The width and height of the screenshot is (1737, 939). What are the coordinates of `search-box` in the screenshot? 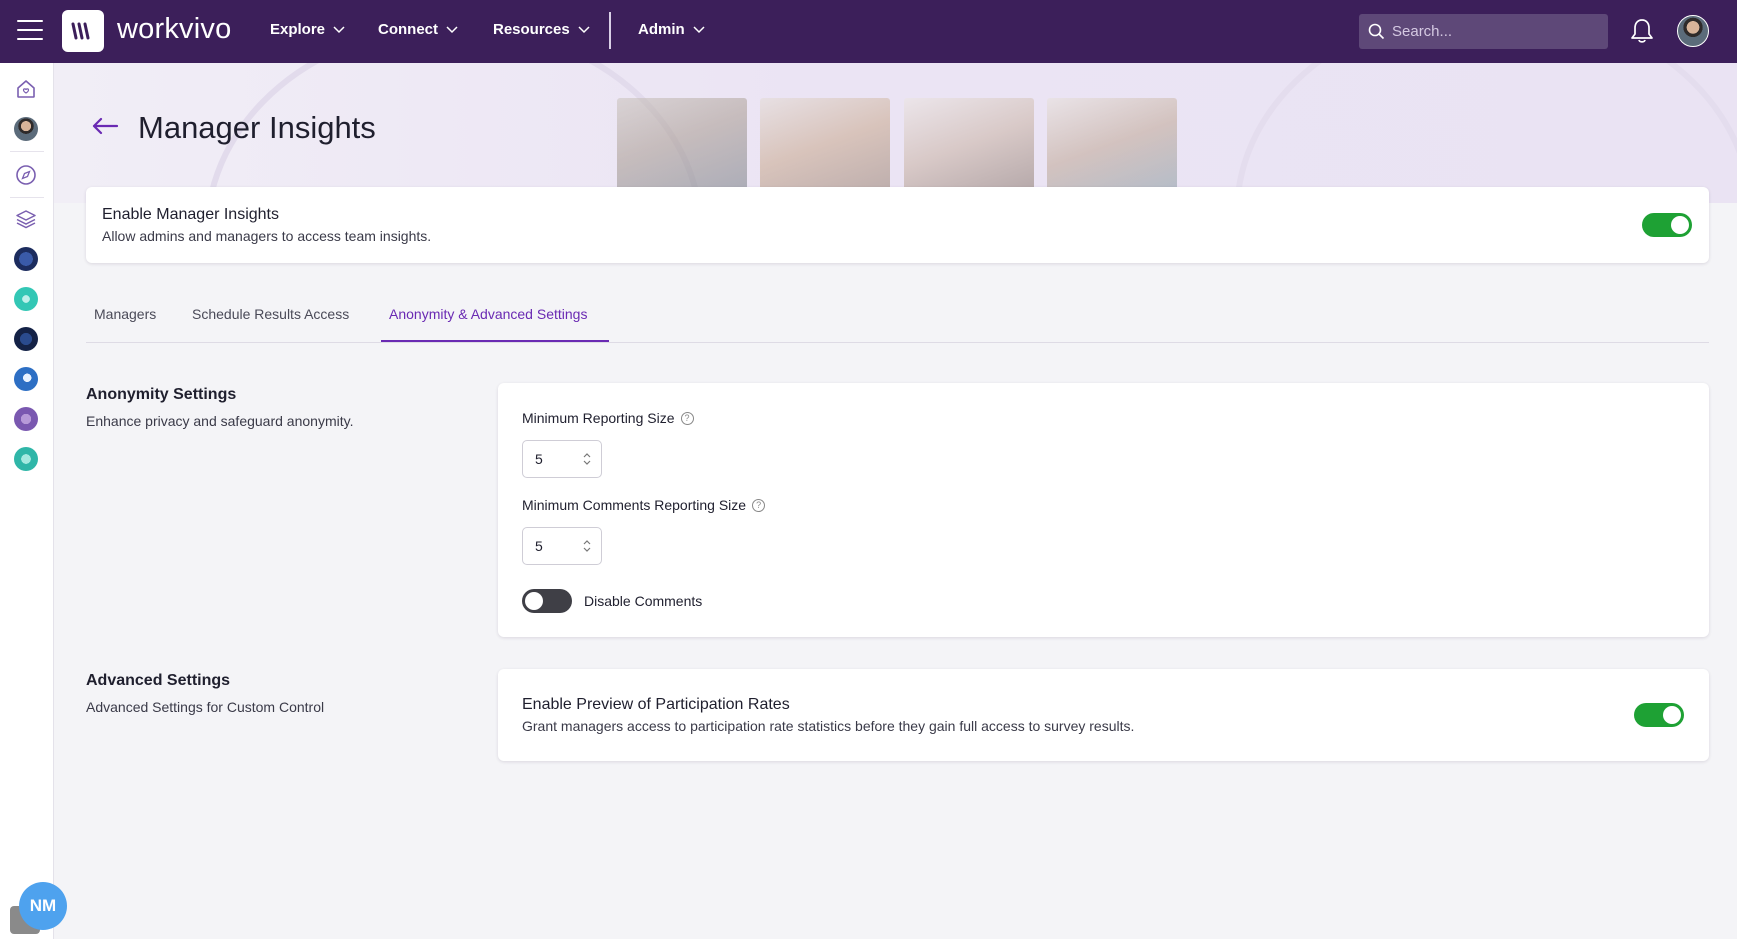 It's located at (1483, 31).